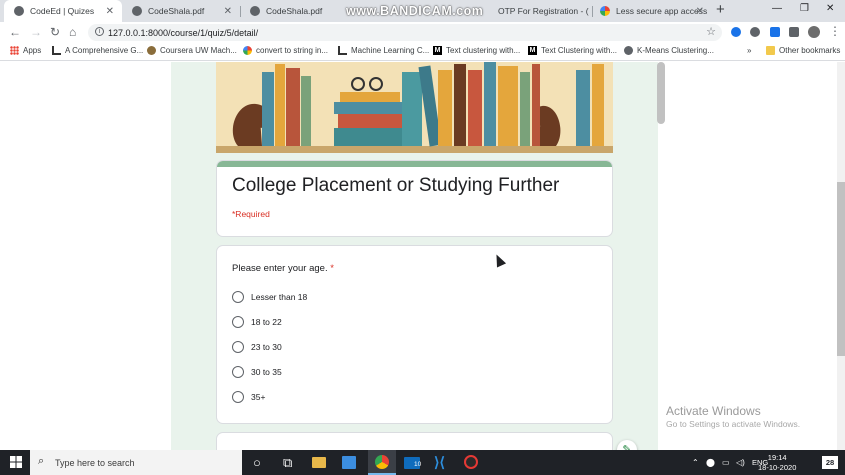 The width and height of the screenshot is (845, 475). Describe the element at coordinates (72, 32) in the screenshot. I see `home-icon: ⌂` at that location.